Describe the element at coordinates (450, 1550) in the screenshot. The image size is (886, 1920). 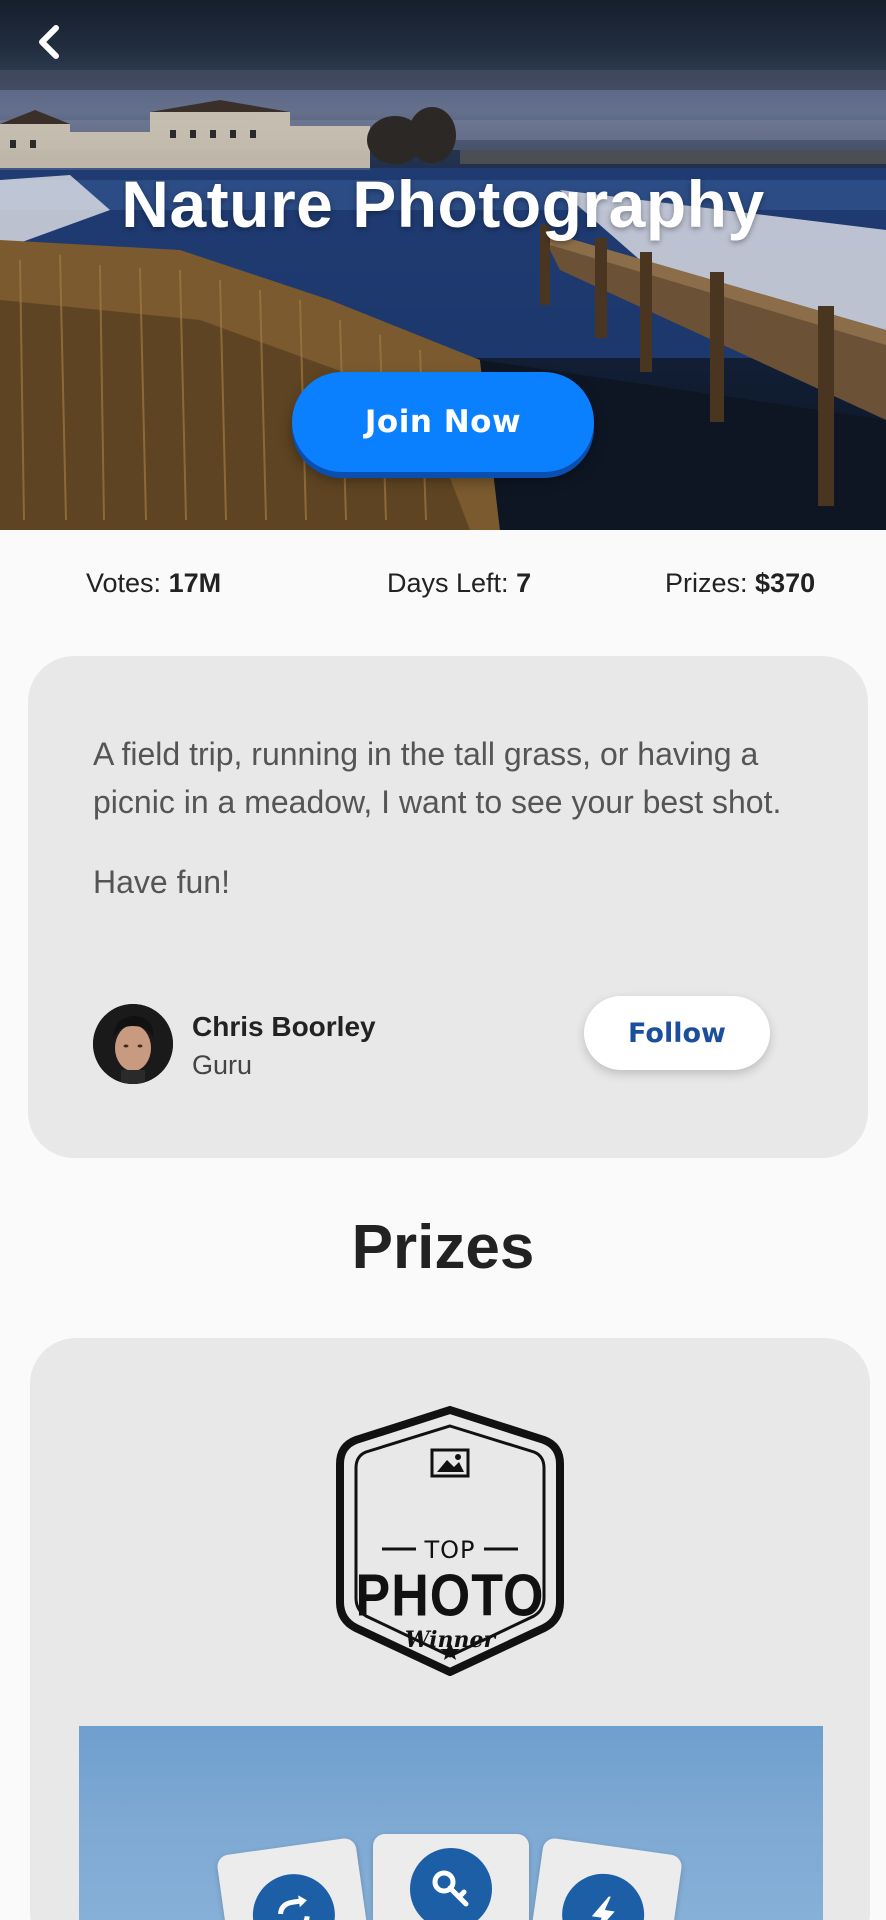
I see `badge-top-text: TOP` at that location.